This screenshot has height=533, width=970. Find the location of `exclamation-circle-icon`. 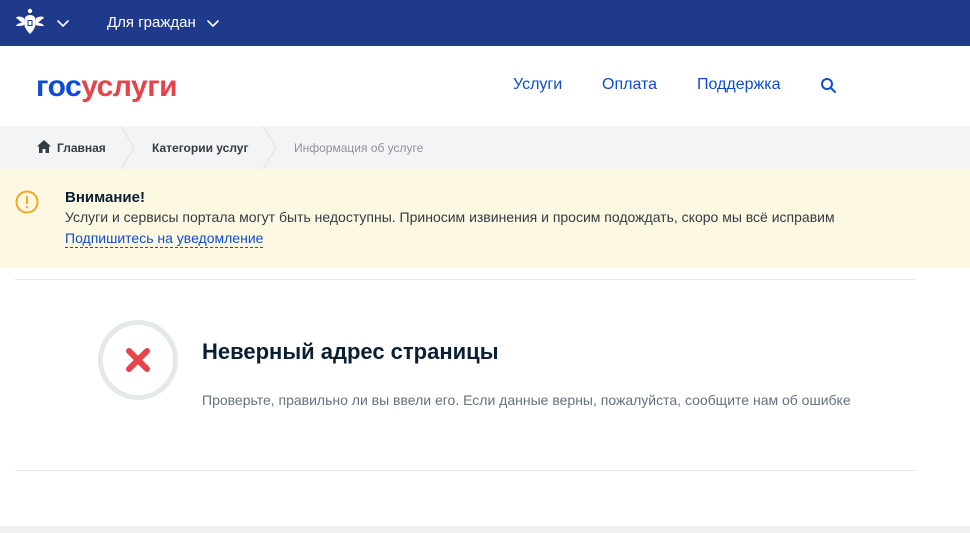

exclamation-circle-icon is located at coordinates (27, 202).